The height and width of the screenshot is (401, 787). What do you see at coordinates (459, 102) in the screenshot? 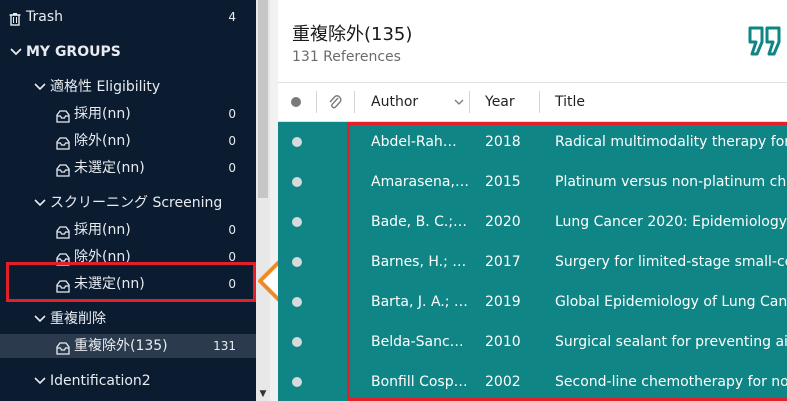
I see `sort-chevron-icon` at bounding box center [459, 102].